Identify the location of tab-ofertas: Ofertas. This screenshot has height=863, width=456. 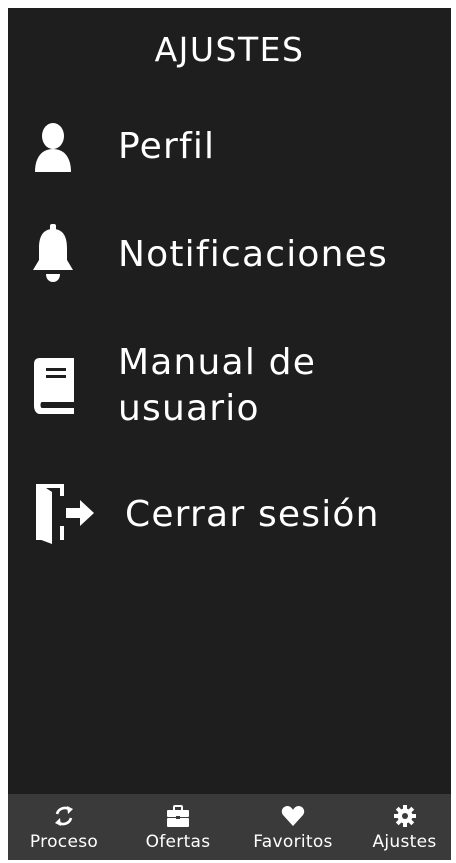
(178, 827).